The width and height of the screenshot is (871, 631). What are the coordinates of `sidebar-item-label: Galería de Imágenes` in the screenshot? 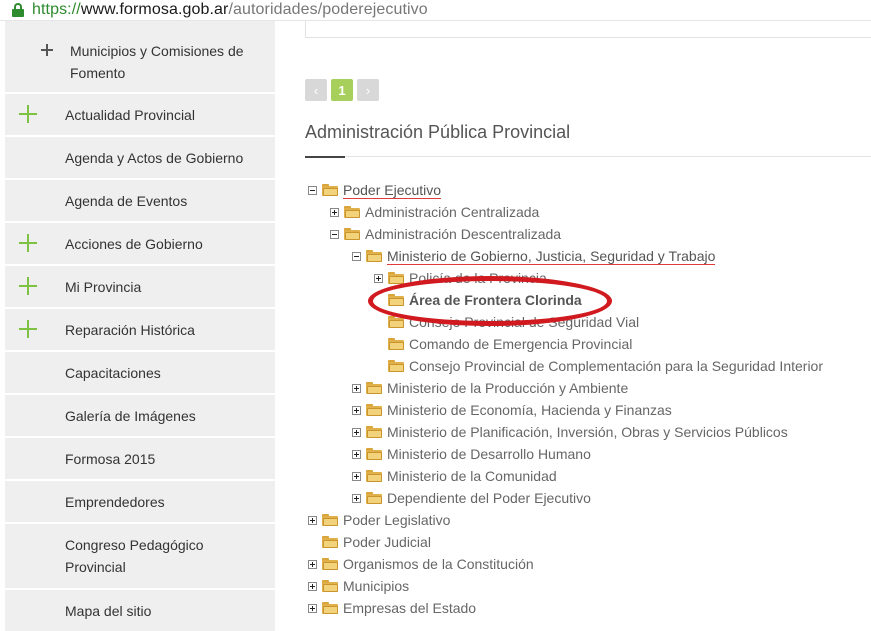 It's located at (130, 416).